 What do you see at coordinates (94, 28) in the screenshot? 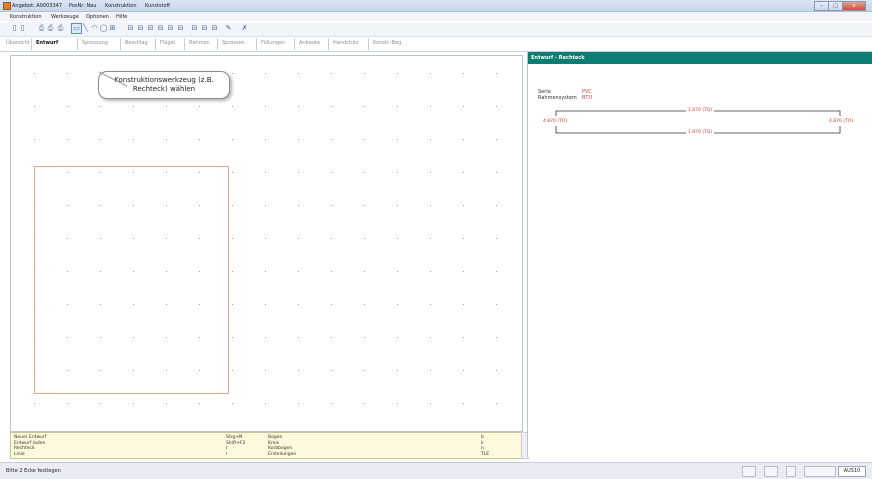
I see `arc-tool-icon: ◠` at bounding box center [94, 28].